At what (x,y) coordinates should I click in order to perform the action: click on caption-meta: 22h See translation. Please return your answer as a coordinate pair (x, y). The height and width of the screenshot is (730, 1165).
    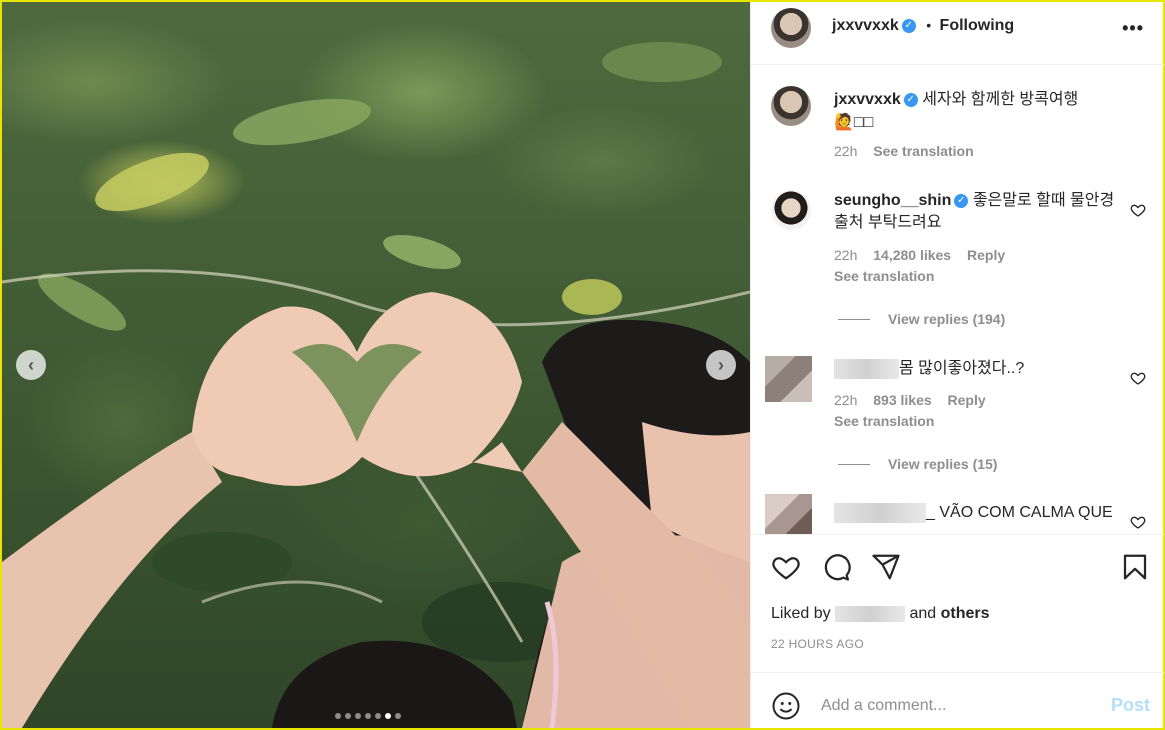
    Looking at the image, I should click on (904, 151).